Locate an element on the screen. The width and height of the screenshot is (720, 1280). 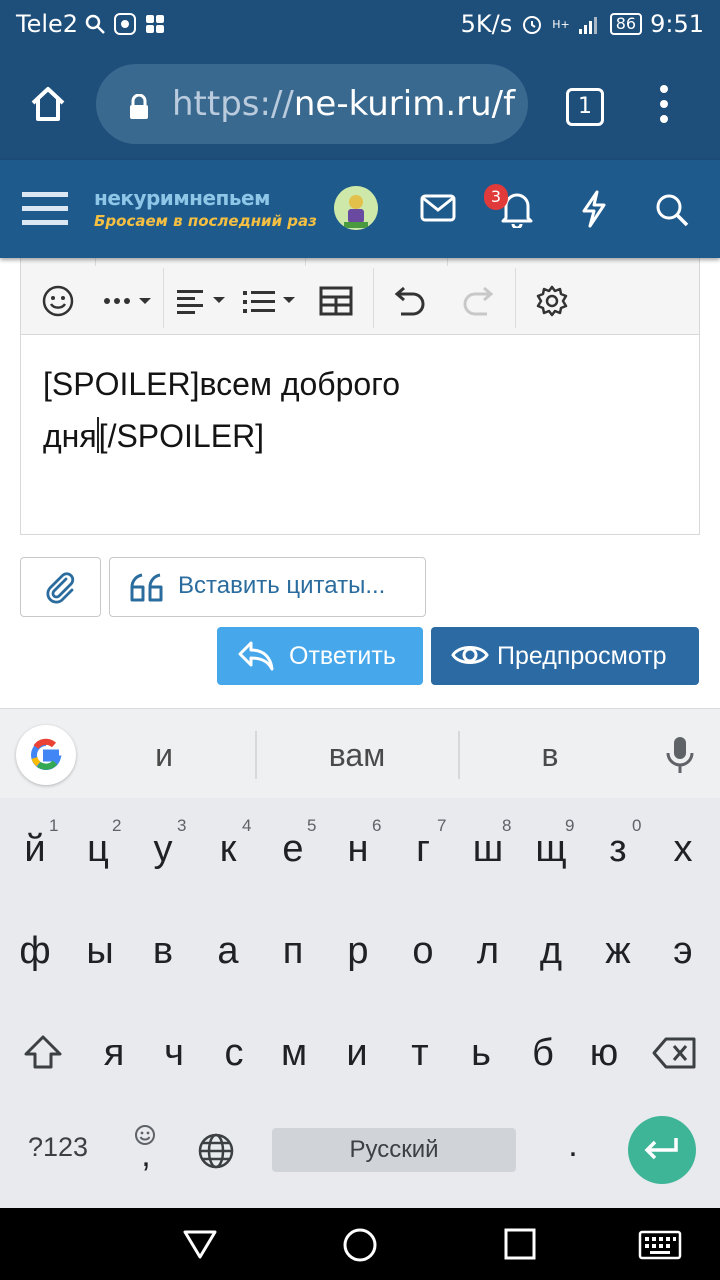
key-row3-4: и is located at coordinates (357, 1053).